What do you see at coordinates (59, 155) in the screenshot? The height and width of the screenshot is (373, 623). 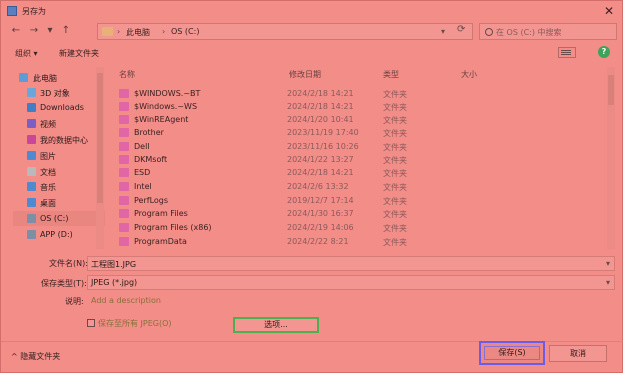 I see `nav-item-pictures: 图片` at bounding box center [59, 155].